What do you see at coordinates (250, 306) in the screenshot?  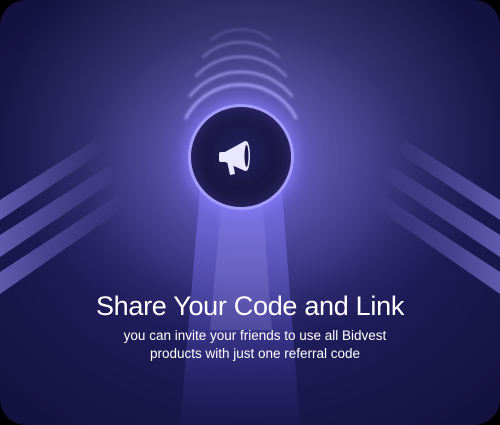 I see `card-title: Share Your Code and Link` at bounding box center [250, 306].